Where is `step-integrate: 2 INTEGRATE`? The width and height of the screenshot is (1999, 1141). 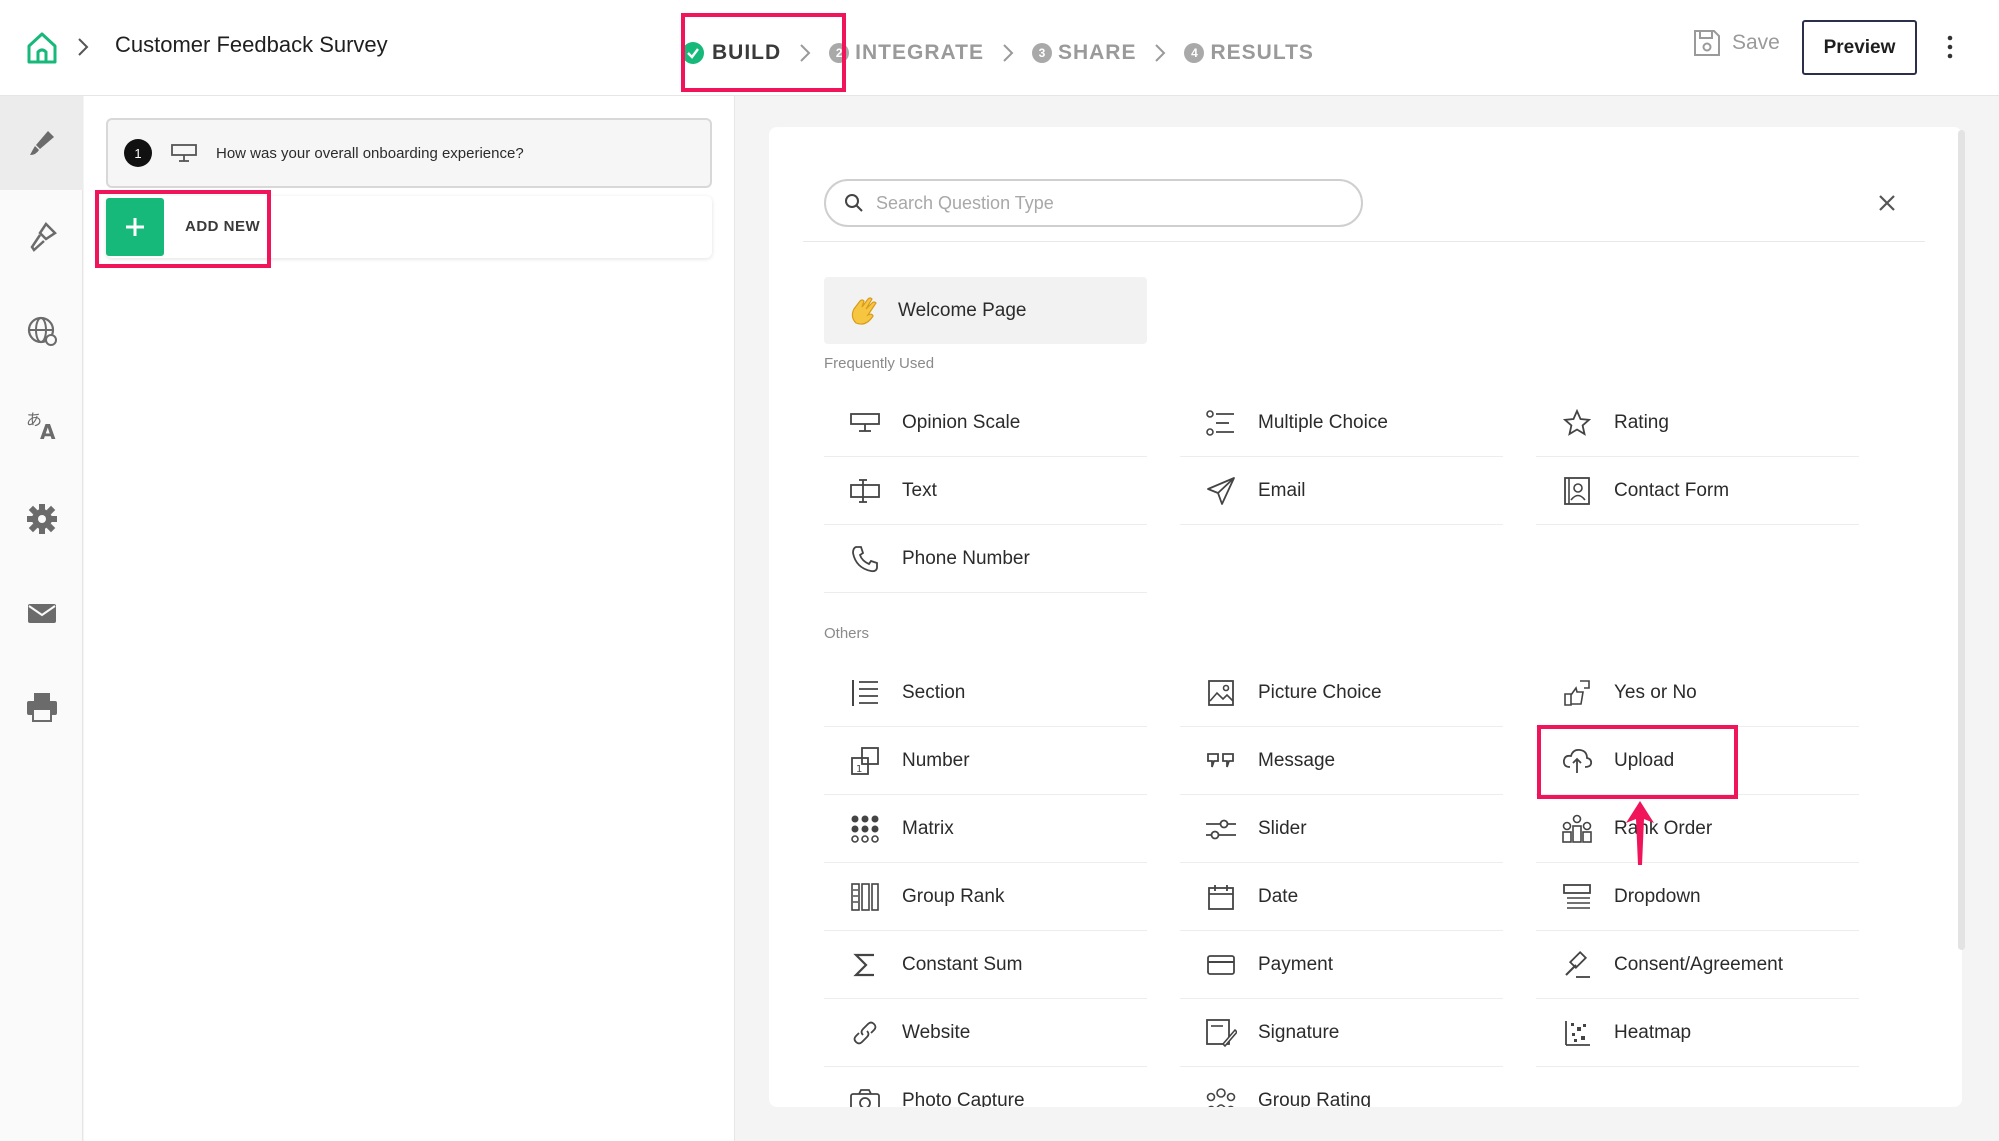 step-integrate: 2 INTEGRATE is located at coordinates (906, 53).